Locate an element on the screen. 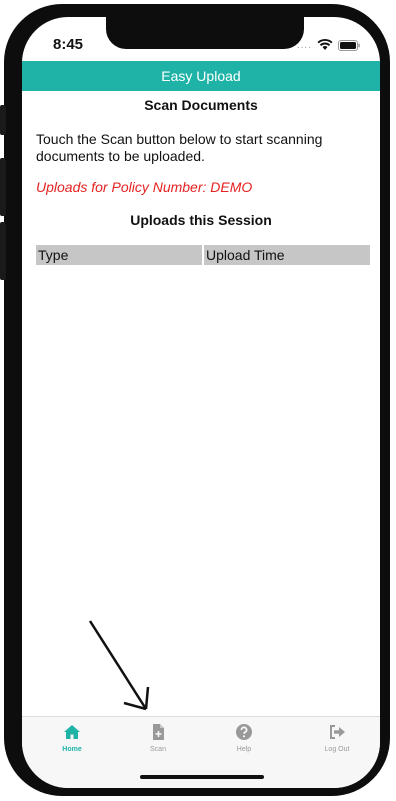  column-header-type: Type is located at coordinates (119, 255).